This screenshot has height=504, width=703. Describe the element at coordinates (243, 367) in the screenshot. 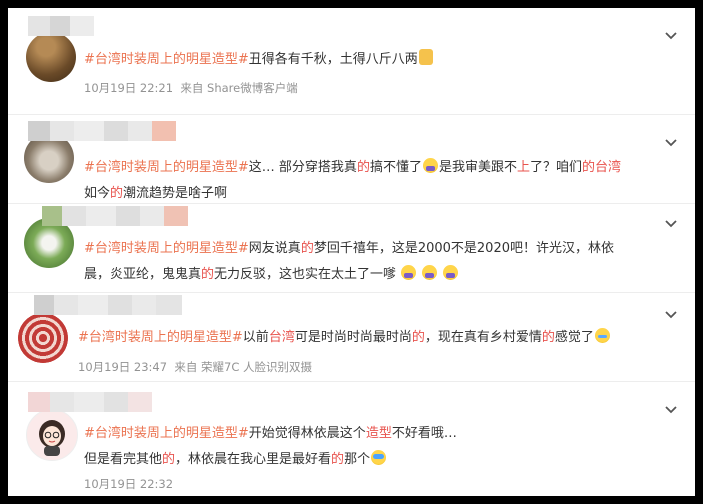

I see `post-source: 来自 荣耀7C 人脸识别双摄` at that location.